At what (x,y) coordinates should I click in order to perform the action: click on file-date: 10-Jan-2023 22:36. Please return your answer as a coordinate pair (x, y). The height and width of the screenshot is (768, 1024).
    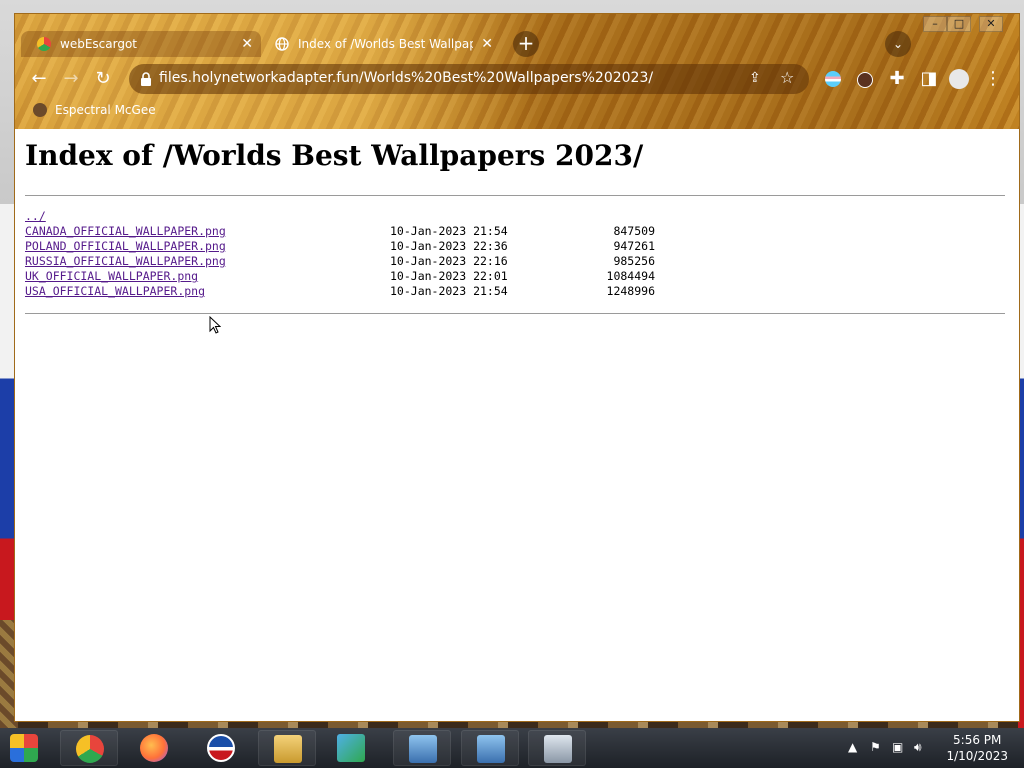
    Looking at the image, I should click on (449, 246).